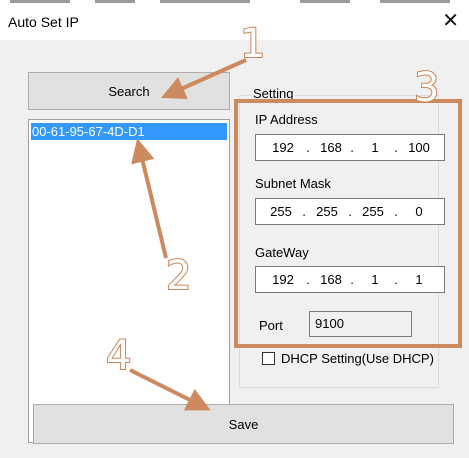 The image size is (469, 458). Describe the element at coordinates (118, 356) in the screenshot. I see `annotation-number-4: 4` at that location.